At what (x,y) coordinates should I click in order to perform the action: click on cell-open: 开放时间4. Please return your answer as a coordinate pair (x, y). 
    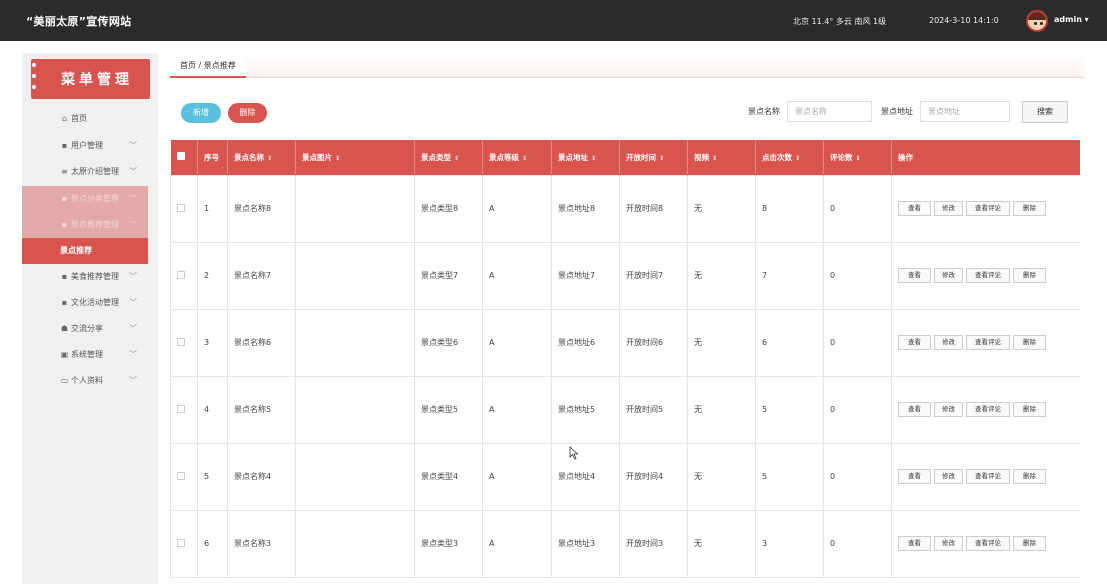
    Looking at the image, I should click on (653, 476).